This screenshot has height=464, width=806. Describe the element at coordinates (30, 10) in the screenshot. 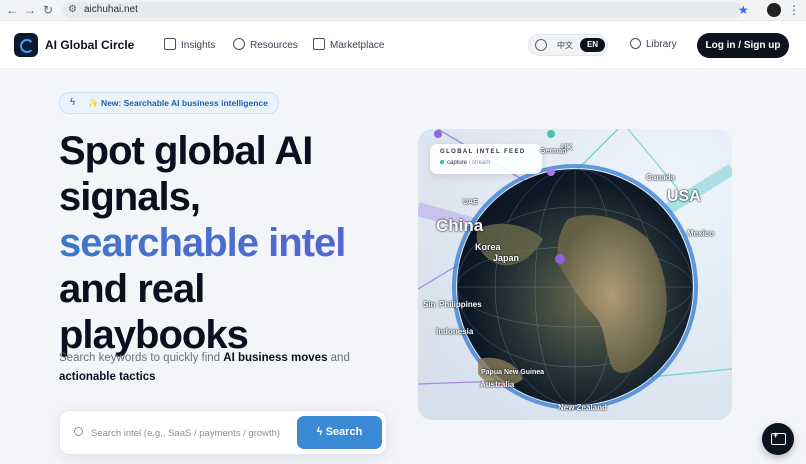

I see `forward-icon: →` at that location.